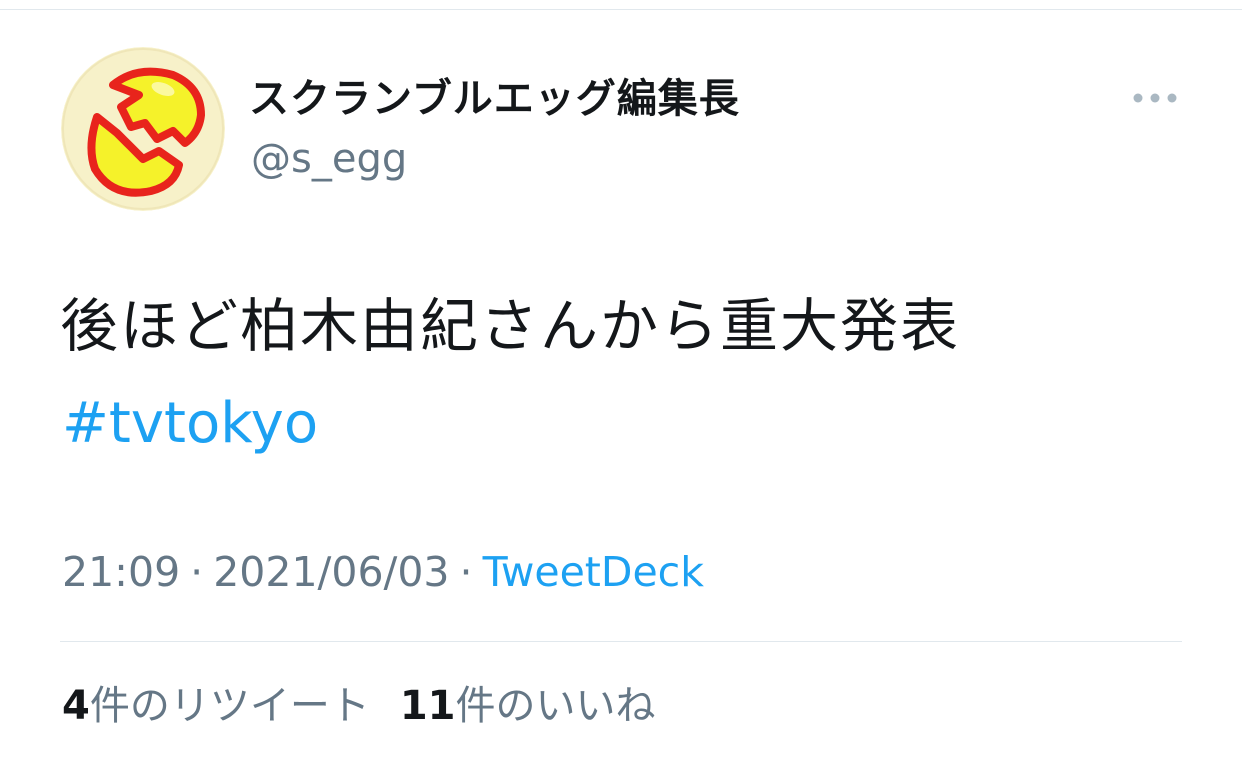  Describe the element at coordinates (555, 706) in the screenshot. I see `like-label: 件のいいね` at that location.